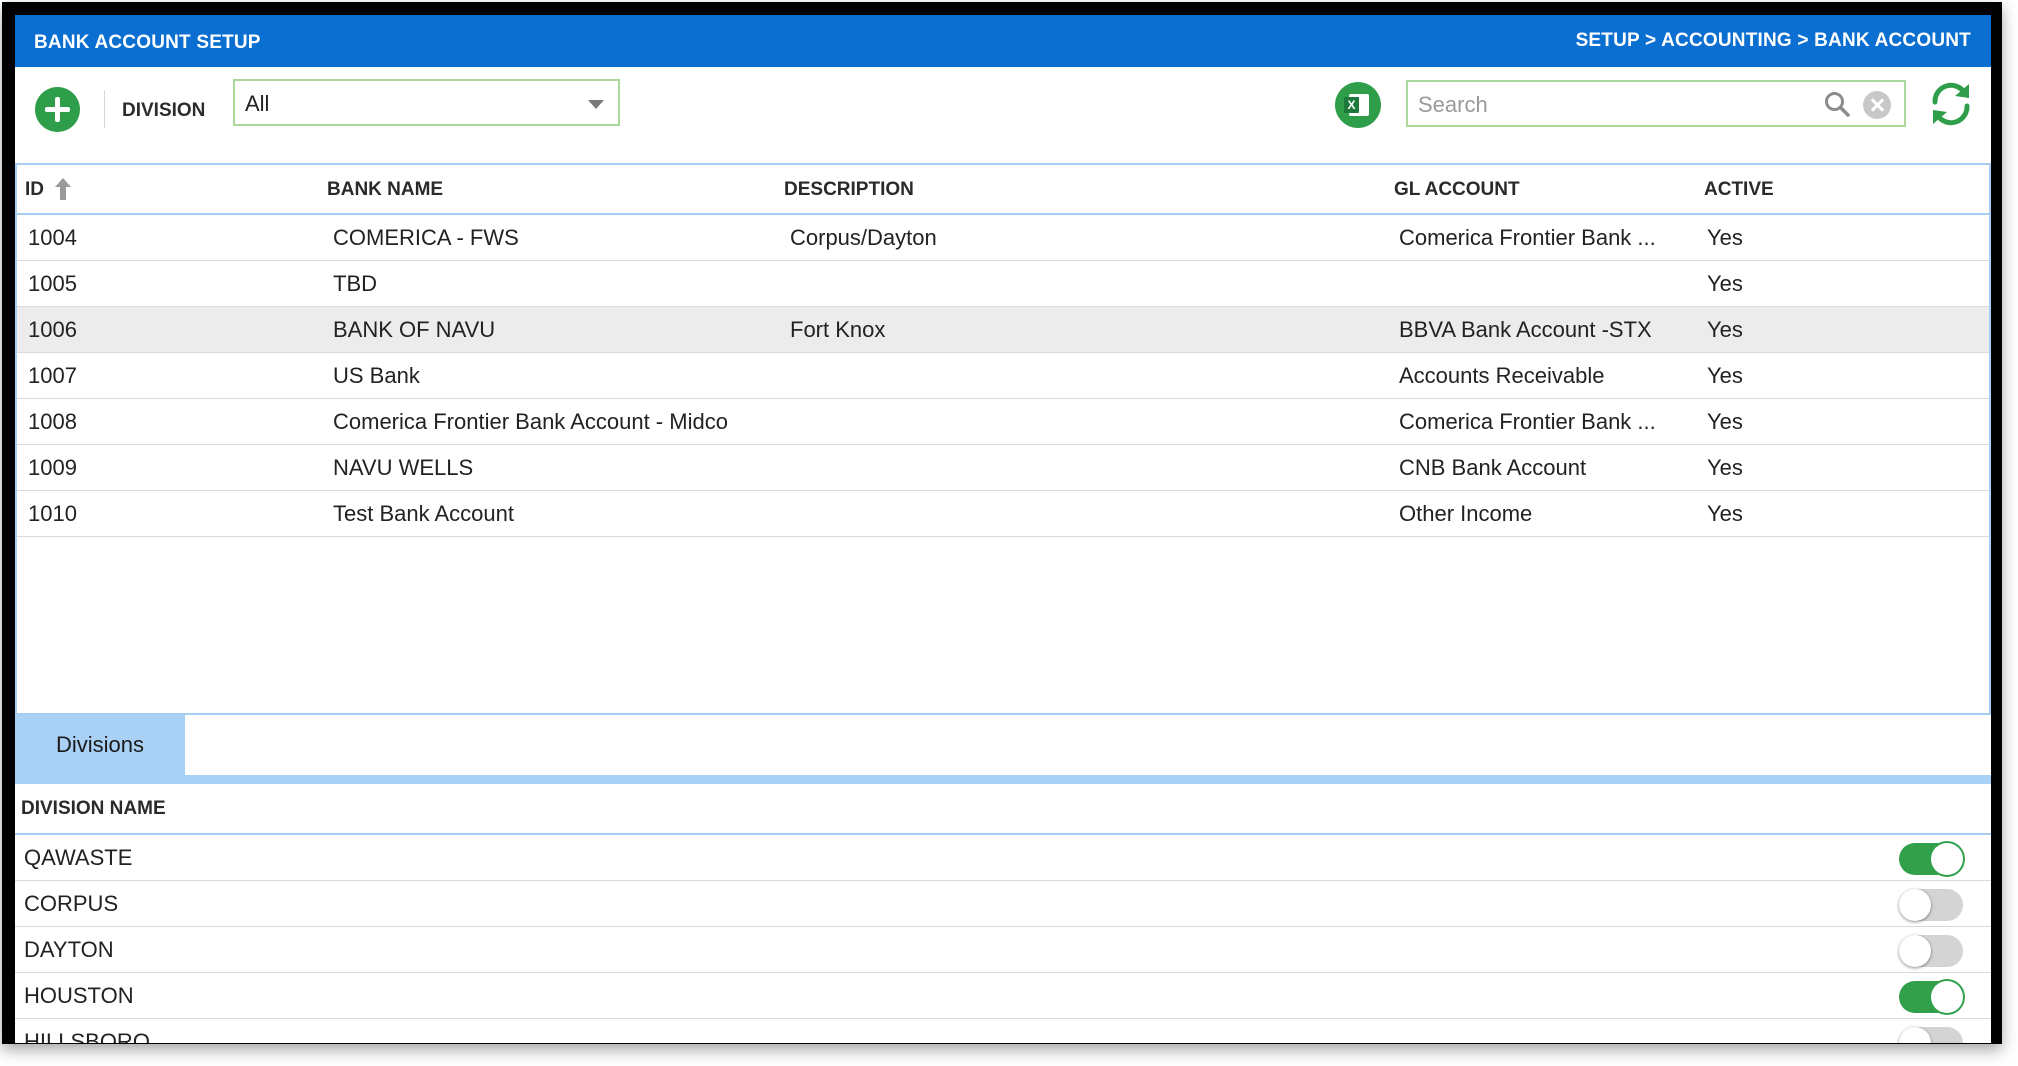  What do you see at coordinates (1003, 950) in the screenshot?
I see `list-item: DAYTON` at bounding box center [1003, 950].